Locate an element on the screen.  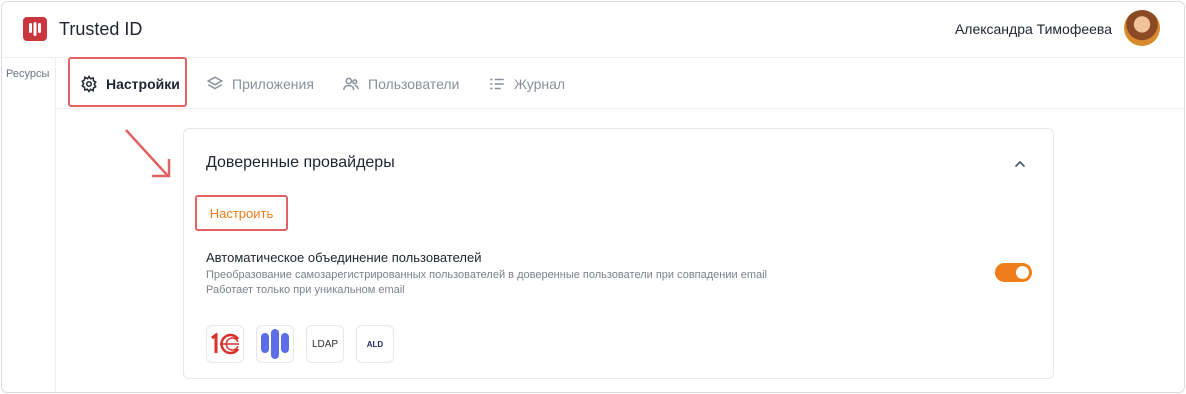
tab-users-label: Пользователи is located at coordinates (414, 83).